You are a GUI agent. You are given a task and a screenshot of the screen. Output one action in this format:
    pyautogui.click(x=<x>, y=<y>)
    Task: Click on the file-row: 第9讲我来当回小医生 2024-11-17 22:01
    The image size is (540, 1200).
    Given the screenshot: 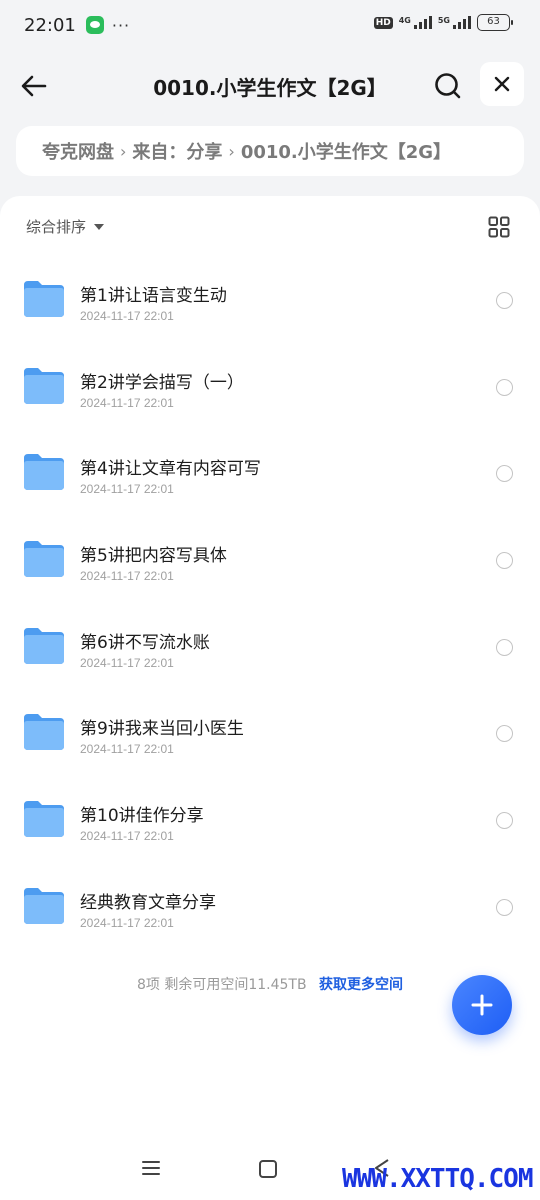 What is the action you would take?
    pyautogui.click(x=270, y=722)
    